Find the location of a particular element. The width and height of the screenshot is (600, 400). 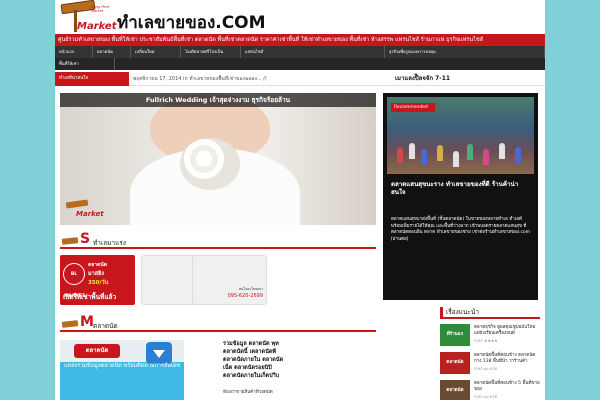

ad-line1: ตลาดนัด is located at coordinates (98, 265).